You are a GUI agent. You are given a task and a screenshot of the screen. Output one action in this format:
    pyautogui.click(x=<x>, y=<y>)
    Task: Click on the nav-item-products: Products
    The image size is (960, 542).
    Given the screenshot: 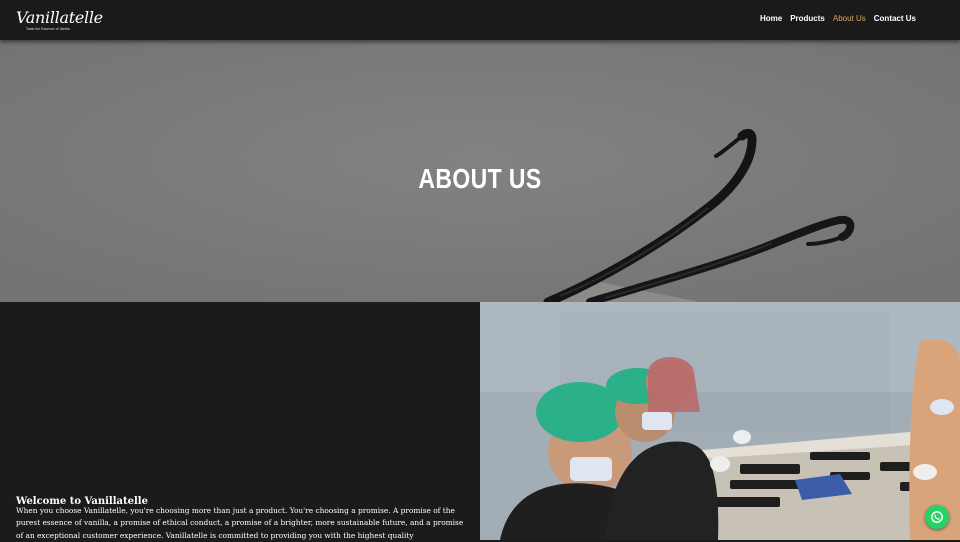 What is the action you would take?
    pyautogui.click(x=807, y=18)
    